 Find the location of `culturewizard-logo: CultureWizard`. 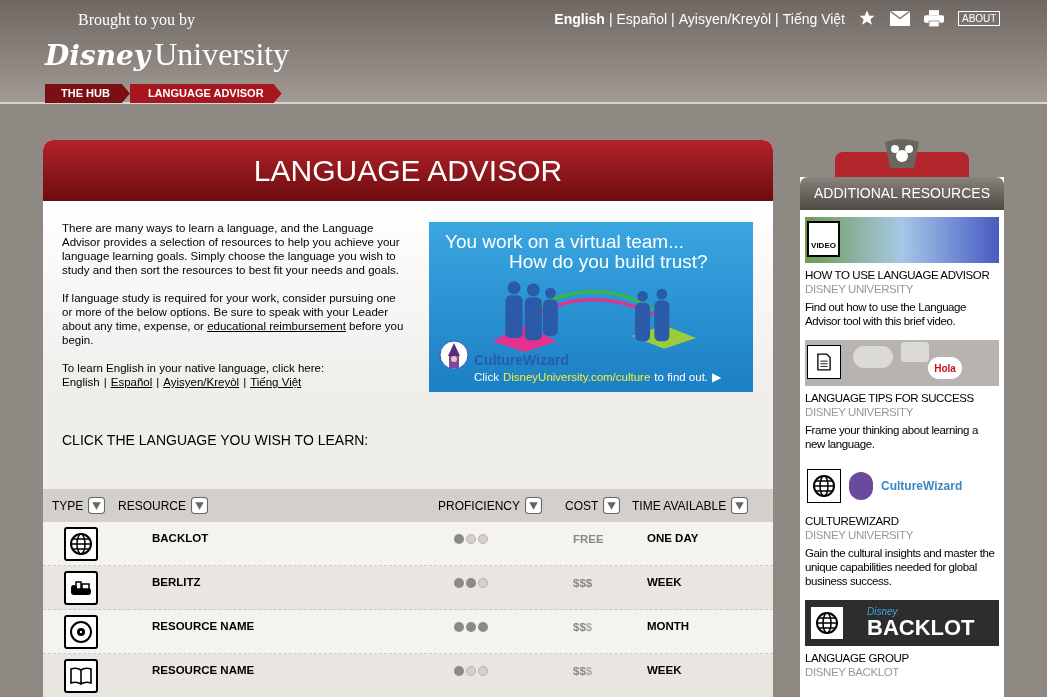

culturewizard-logo: CultureWizard is located at coordinates (922, 486).